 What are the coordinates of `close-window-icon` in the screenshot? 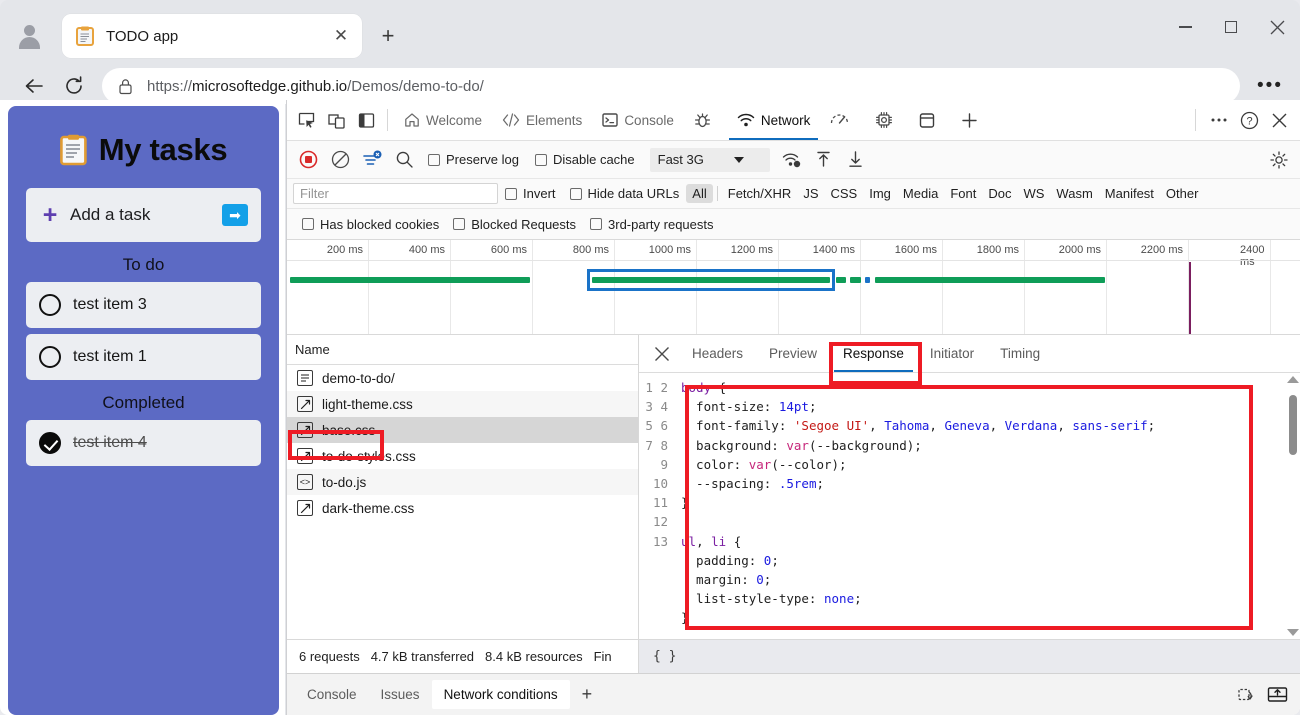 It's located at (1277, 27).